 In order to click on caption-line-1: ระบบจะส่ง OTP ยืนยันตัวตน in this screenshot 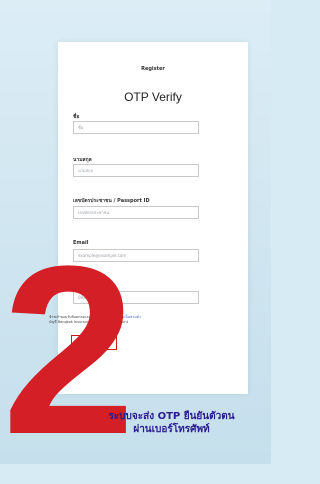, I will do `click(171, 416)`.